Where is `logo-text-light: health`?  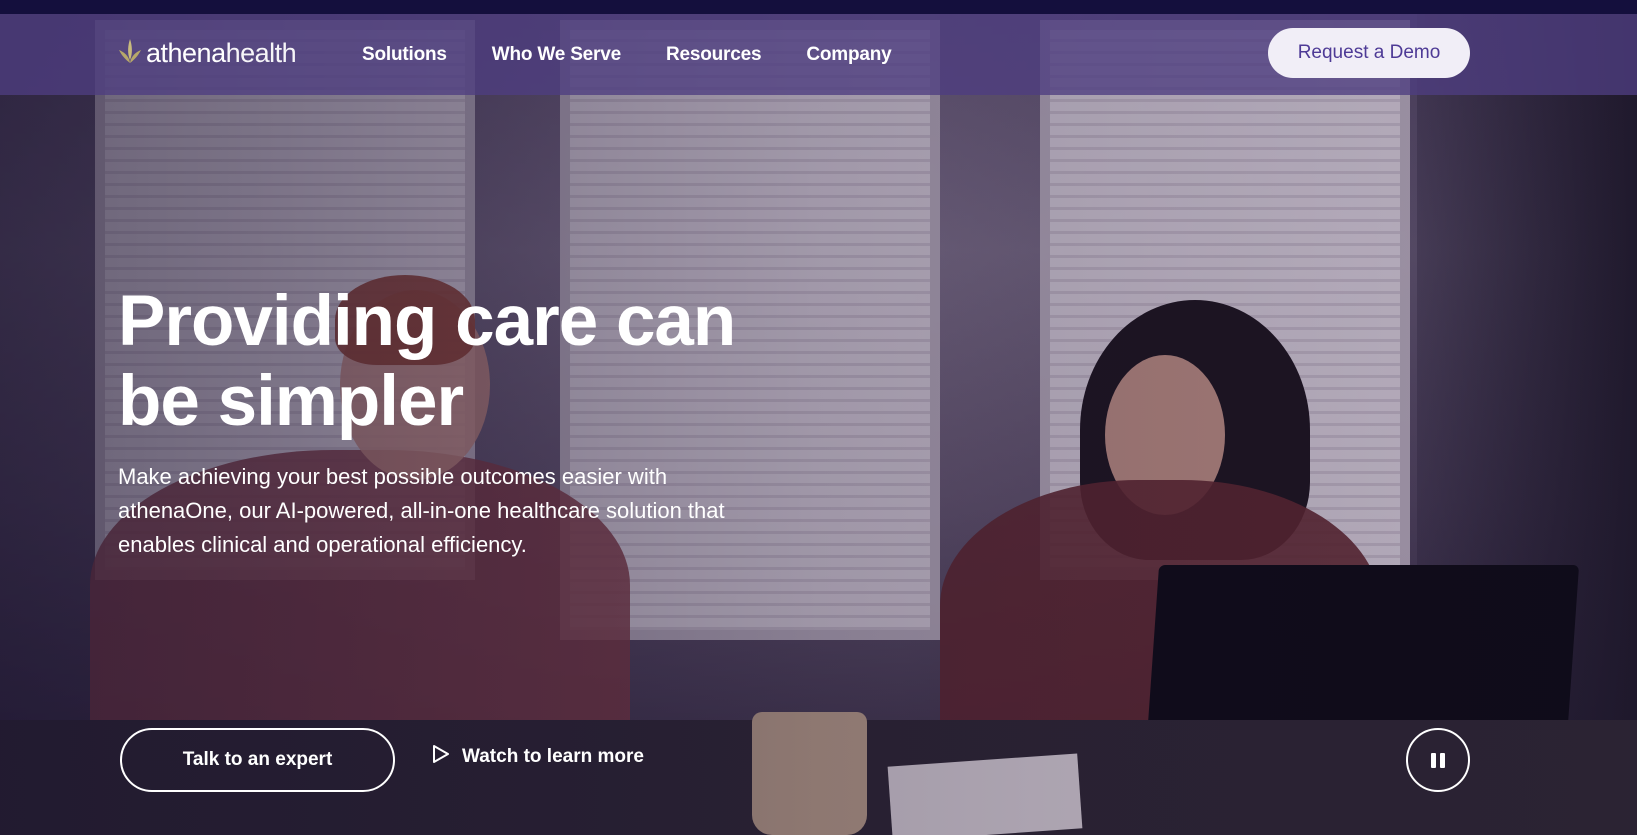
logo-text-light: health is located at coordinates (261, 53).